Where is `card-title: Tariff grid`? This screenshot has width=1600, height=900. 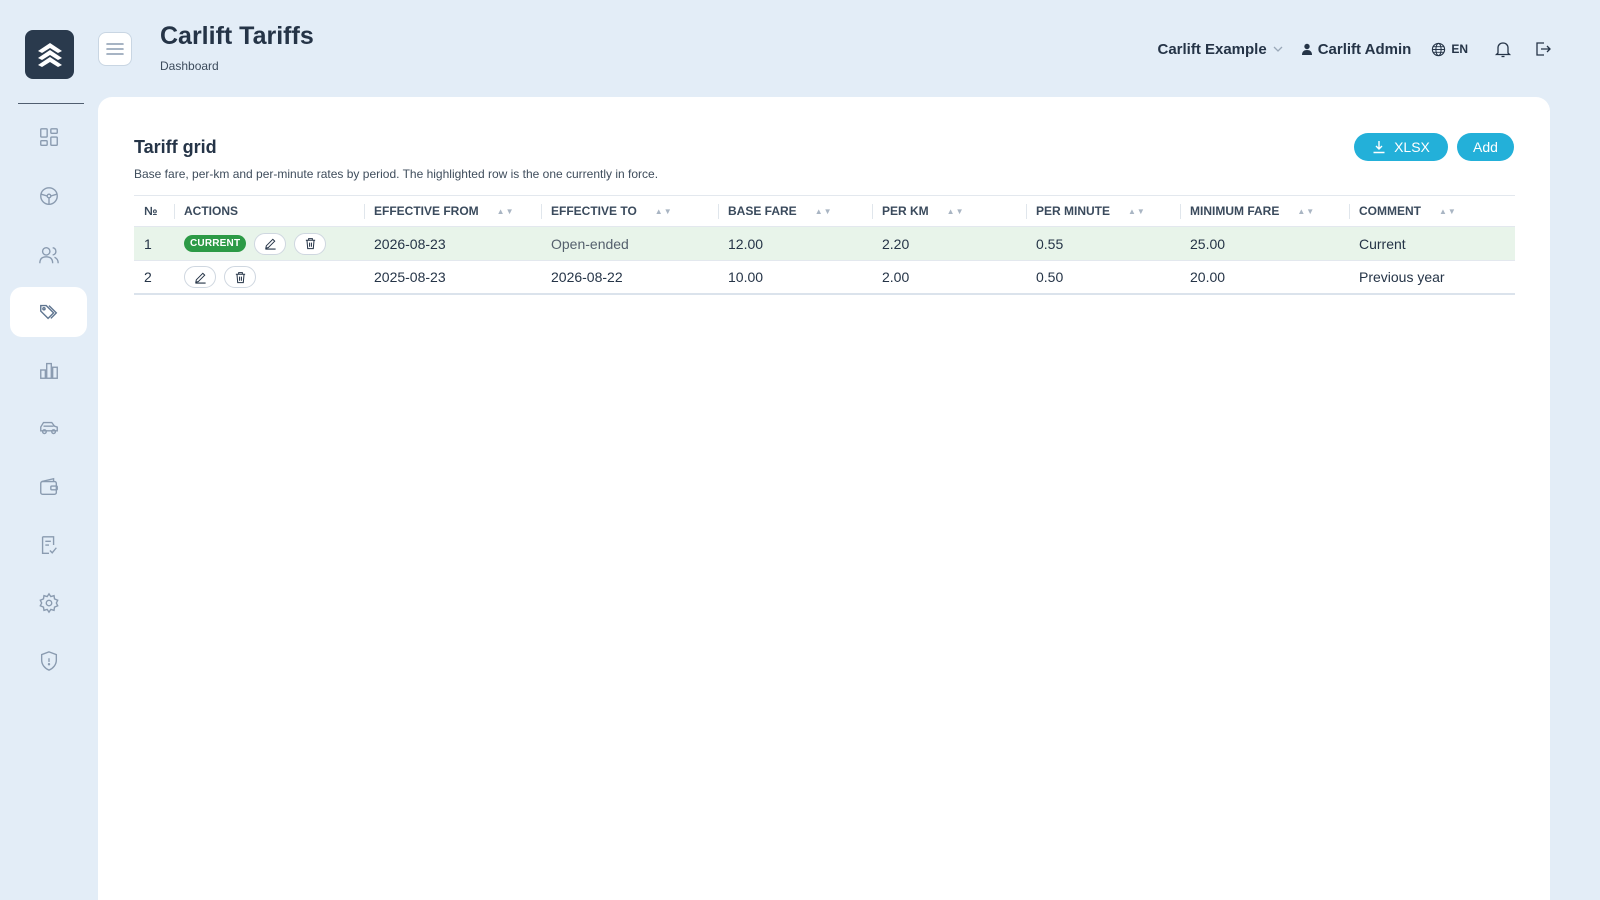 card-title: Tariff grid is located at coordinates (175, 147).